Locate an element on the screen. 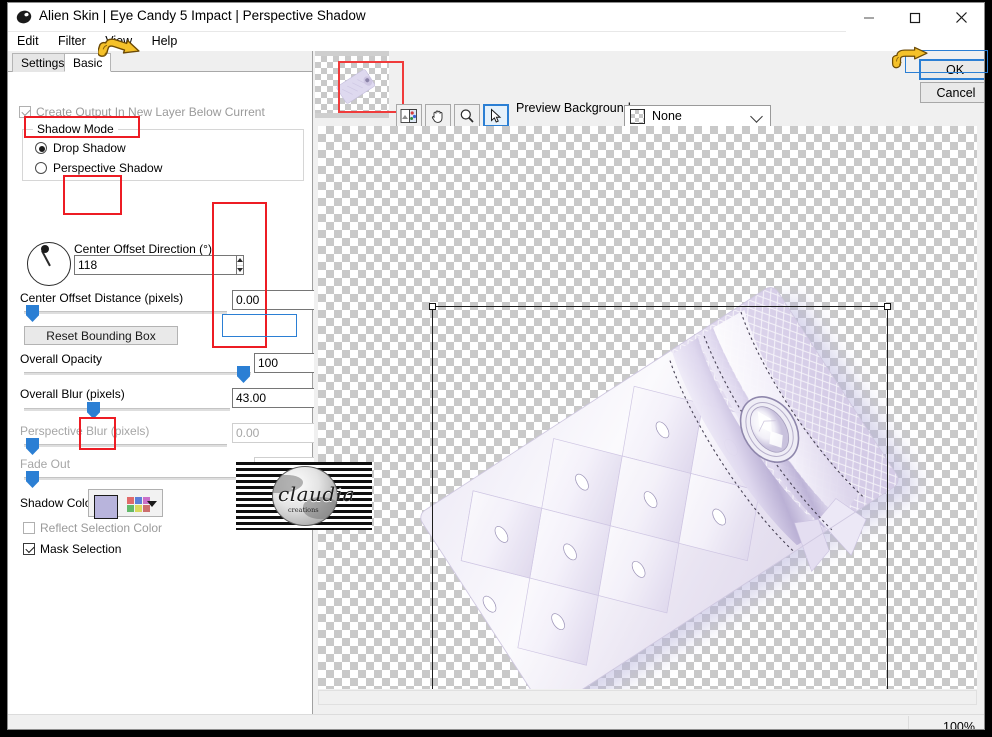 The width and height of the screenshot is (992, 737). overall-opacity-input is located at coordinates (339, 363).